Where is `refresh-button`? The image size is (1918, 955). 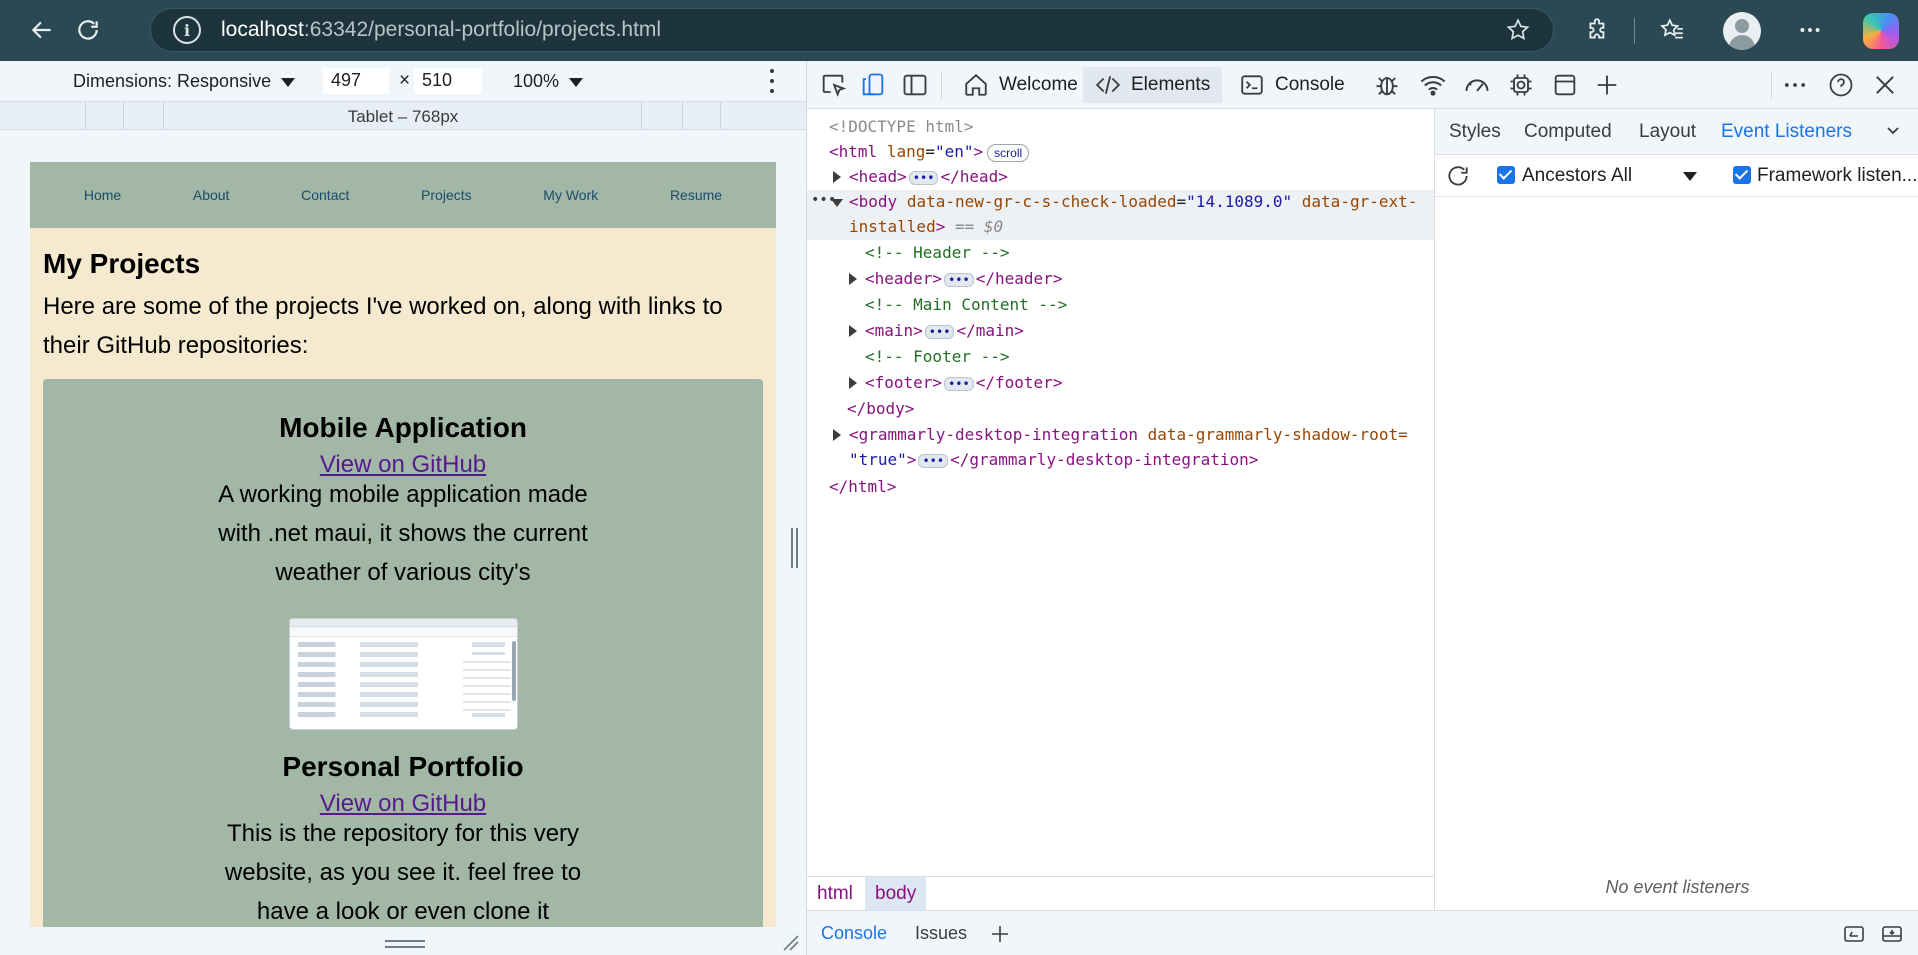
refresh-button is located at coordinates (88, 30).